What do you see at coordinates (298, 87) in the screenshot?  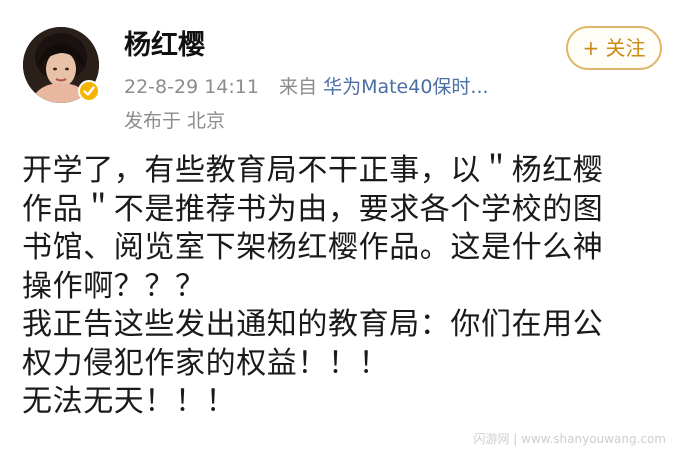 I see `post-source-prefix: 来自` at bounding box center [298, 87].